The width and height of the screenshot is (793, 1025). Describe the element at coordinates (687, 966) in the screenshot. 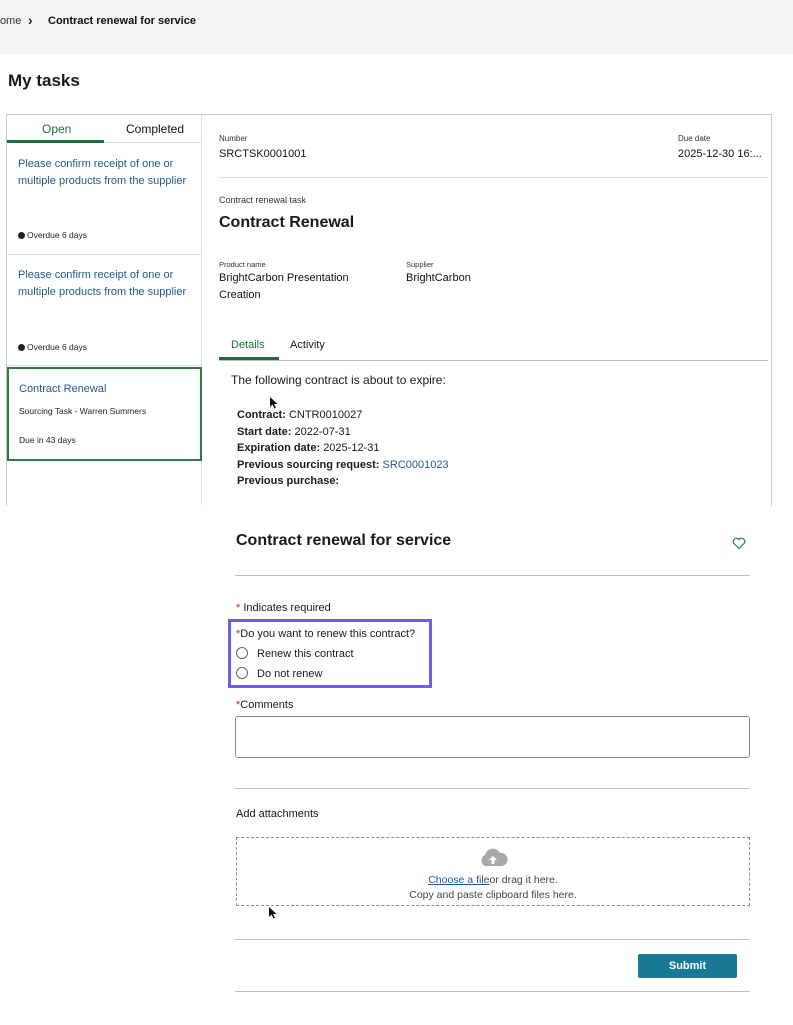

I see `submit-button: Submit` at that location.